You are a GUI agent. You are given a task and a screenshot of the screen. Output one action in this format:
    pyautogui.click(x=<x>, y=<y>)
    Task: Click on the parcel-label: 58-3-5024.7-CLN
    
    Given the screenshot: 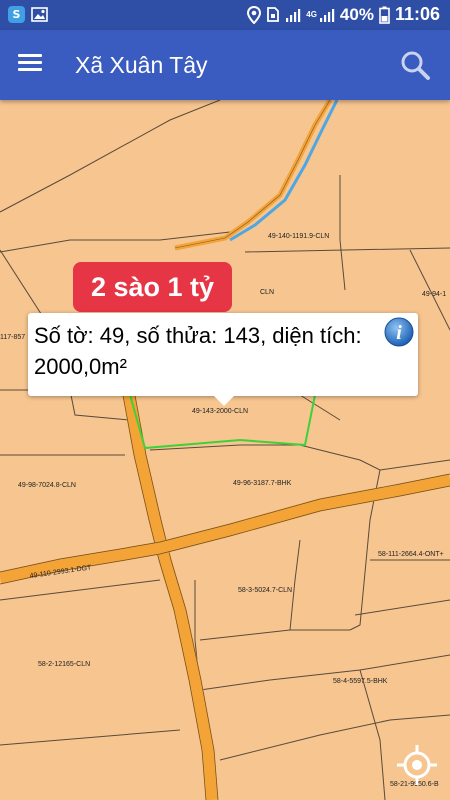 What is the action you would take?
    pyautogui.click(x=265, y=590)
    